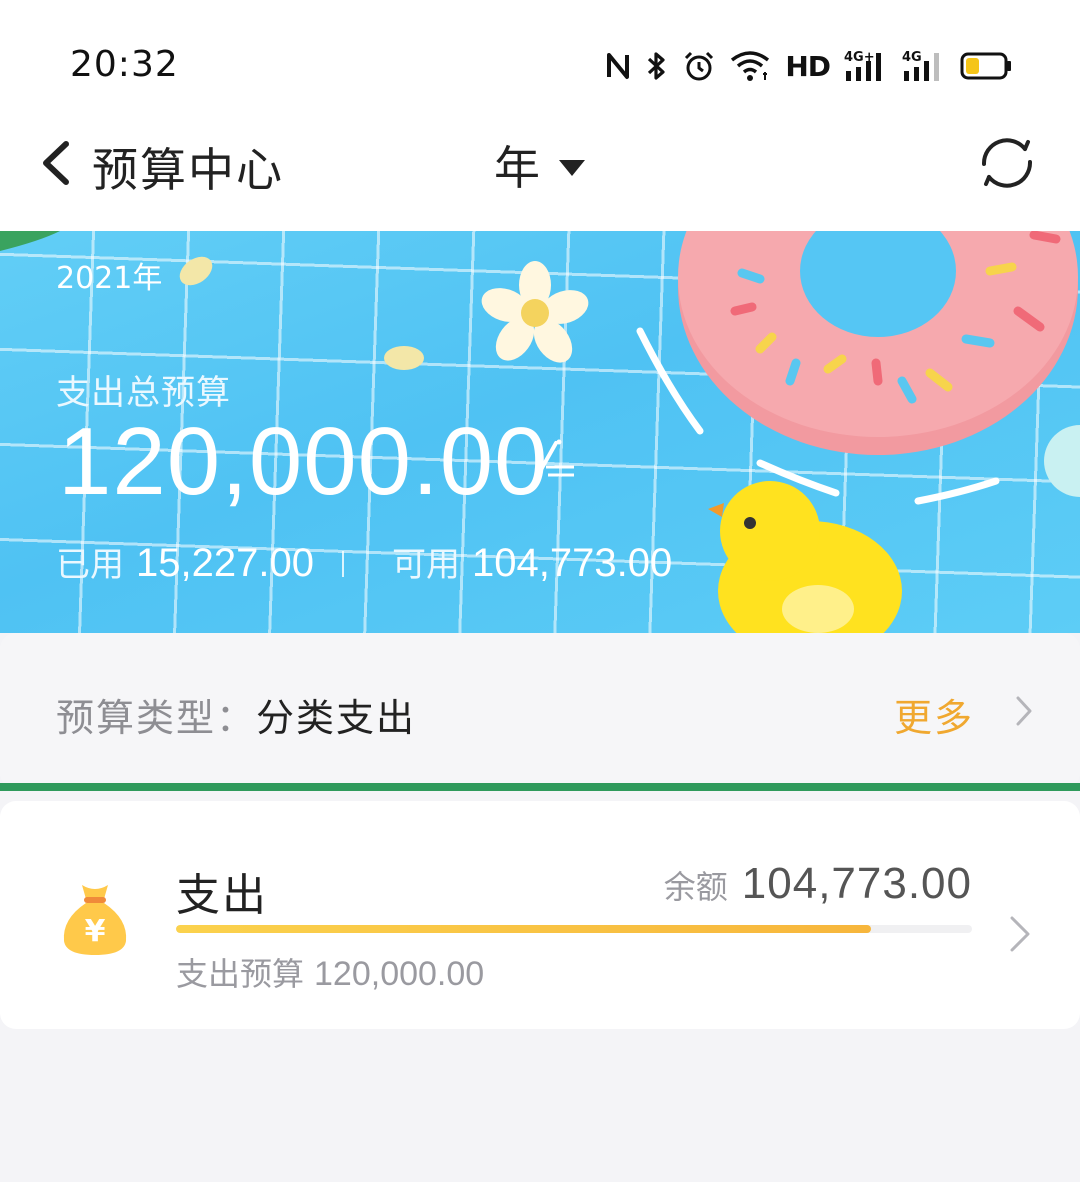 This screenshot has width=1080, height=1182. Describe the element at coordinates (985, 66) in the screenshot. I see `battery-icon` at that location.